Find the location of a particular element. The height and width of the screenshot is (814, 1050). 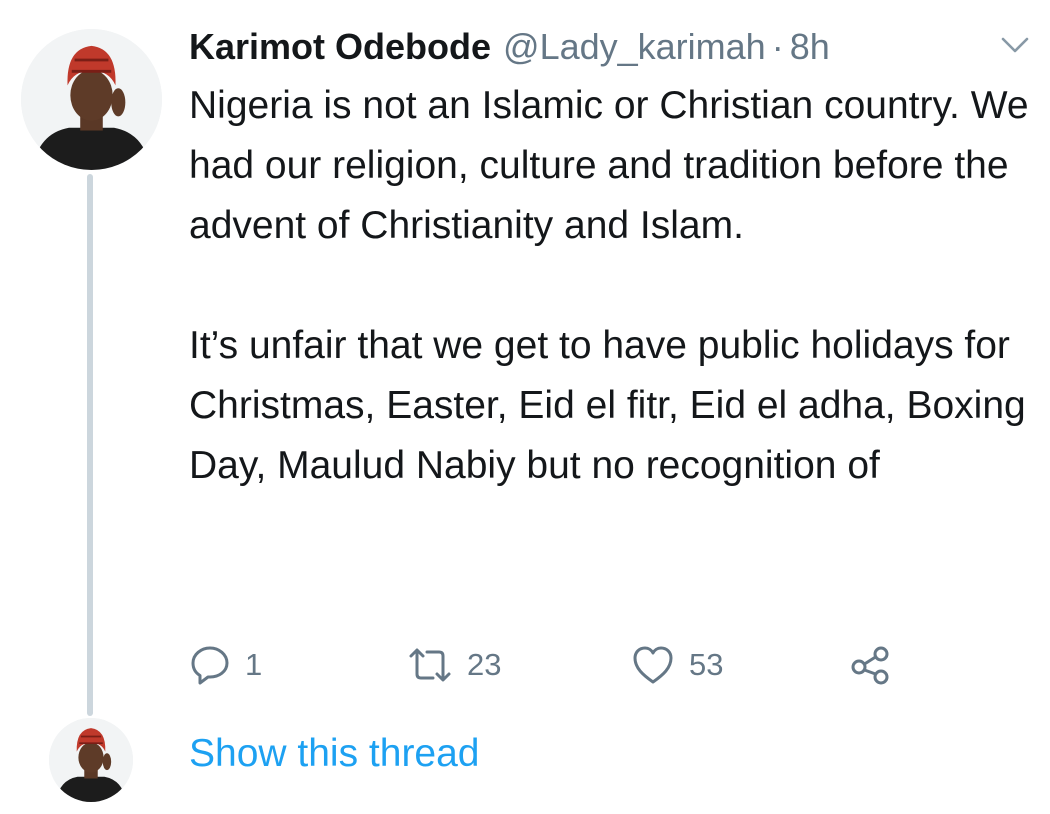

share-button is located at coordinates (870, 665).